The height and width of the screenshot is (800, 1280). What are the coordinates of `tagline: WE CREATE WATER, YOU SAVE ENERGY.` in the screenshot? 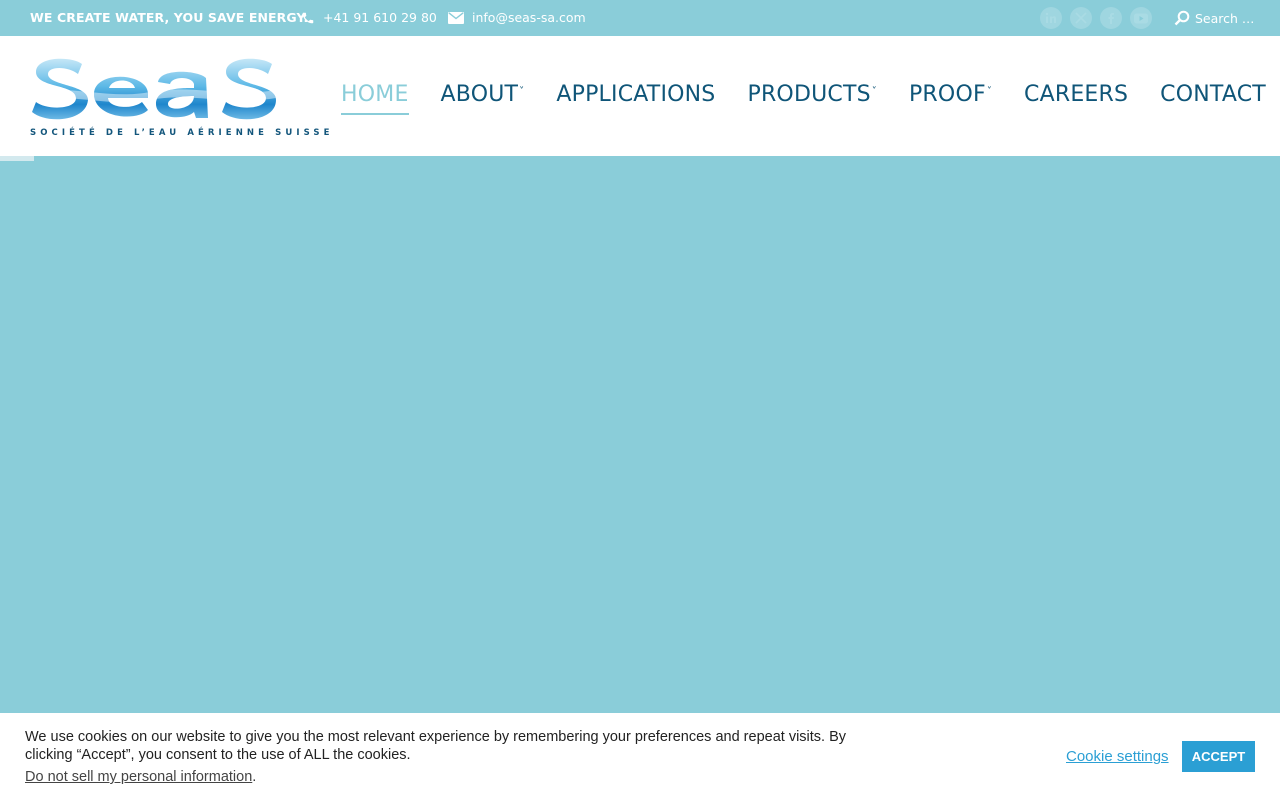 It's located at (169, 17).